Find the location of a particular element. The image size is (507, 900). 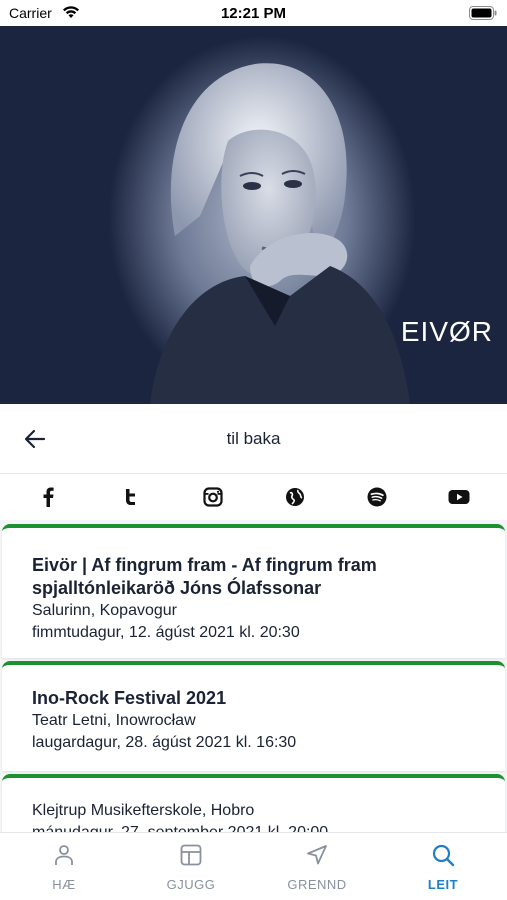

person-icon is located at coordinates (64, 855).